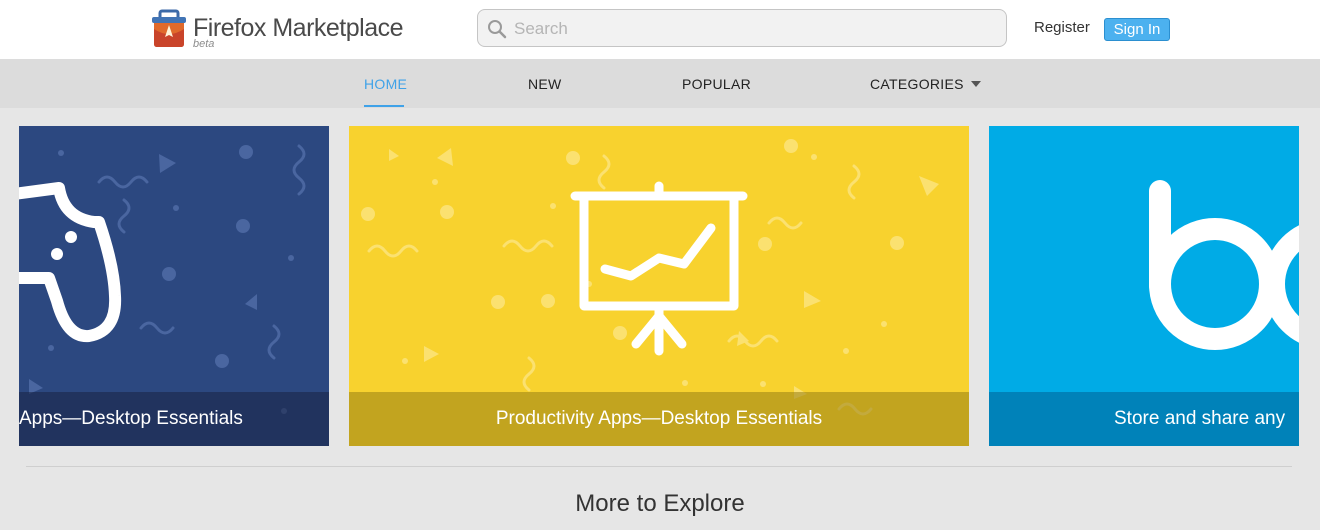 This screenshot has height=530, width=1320. What do you see at coordinates (659, 466) in the screenshot?
I see `section-divider` at bounding box center [659, 466].